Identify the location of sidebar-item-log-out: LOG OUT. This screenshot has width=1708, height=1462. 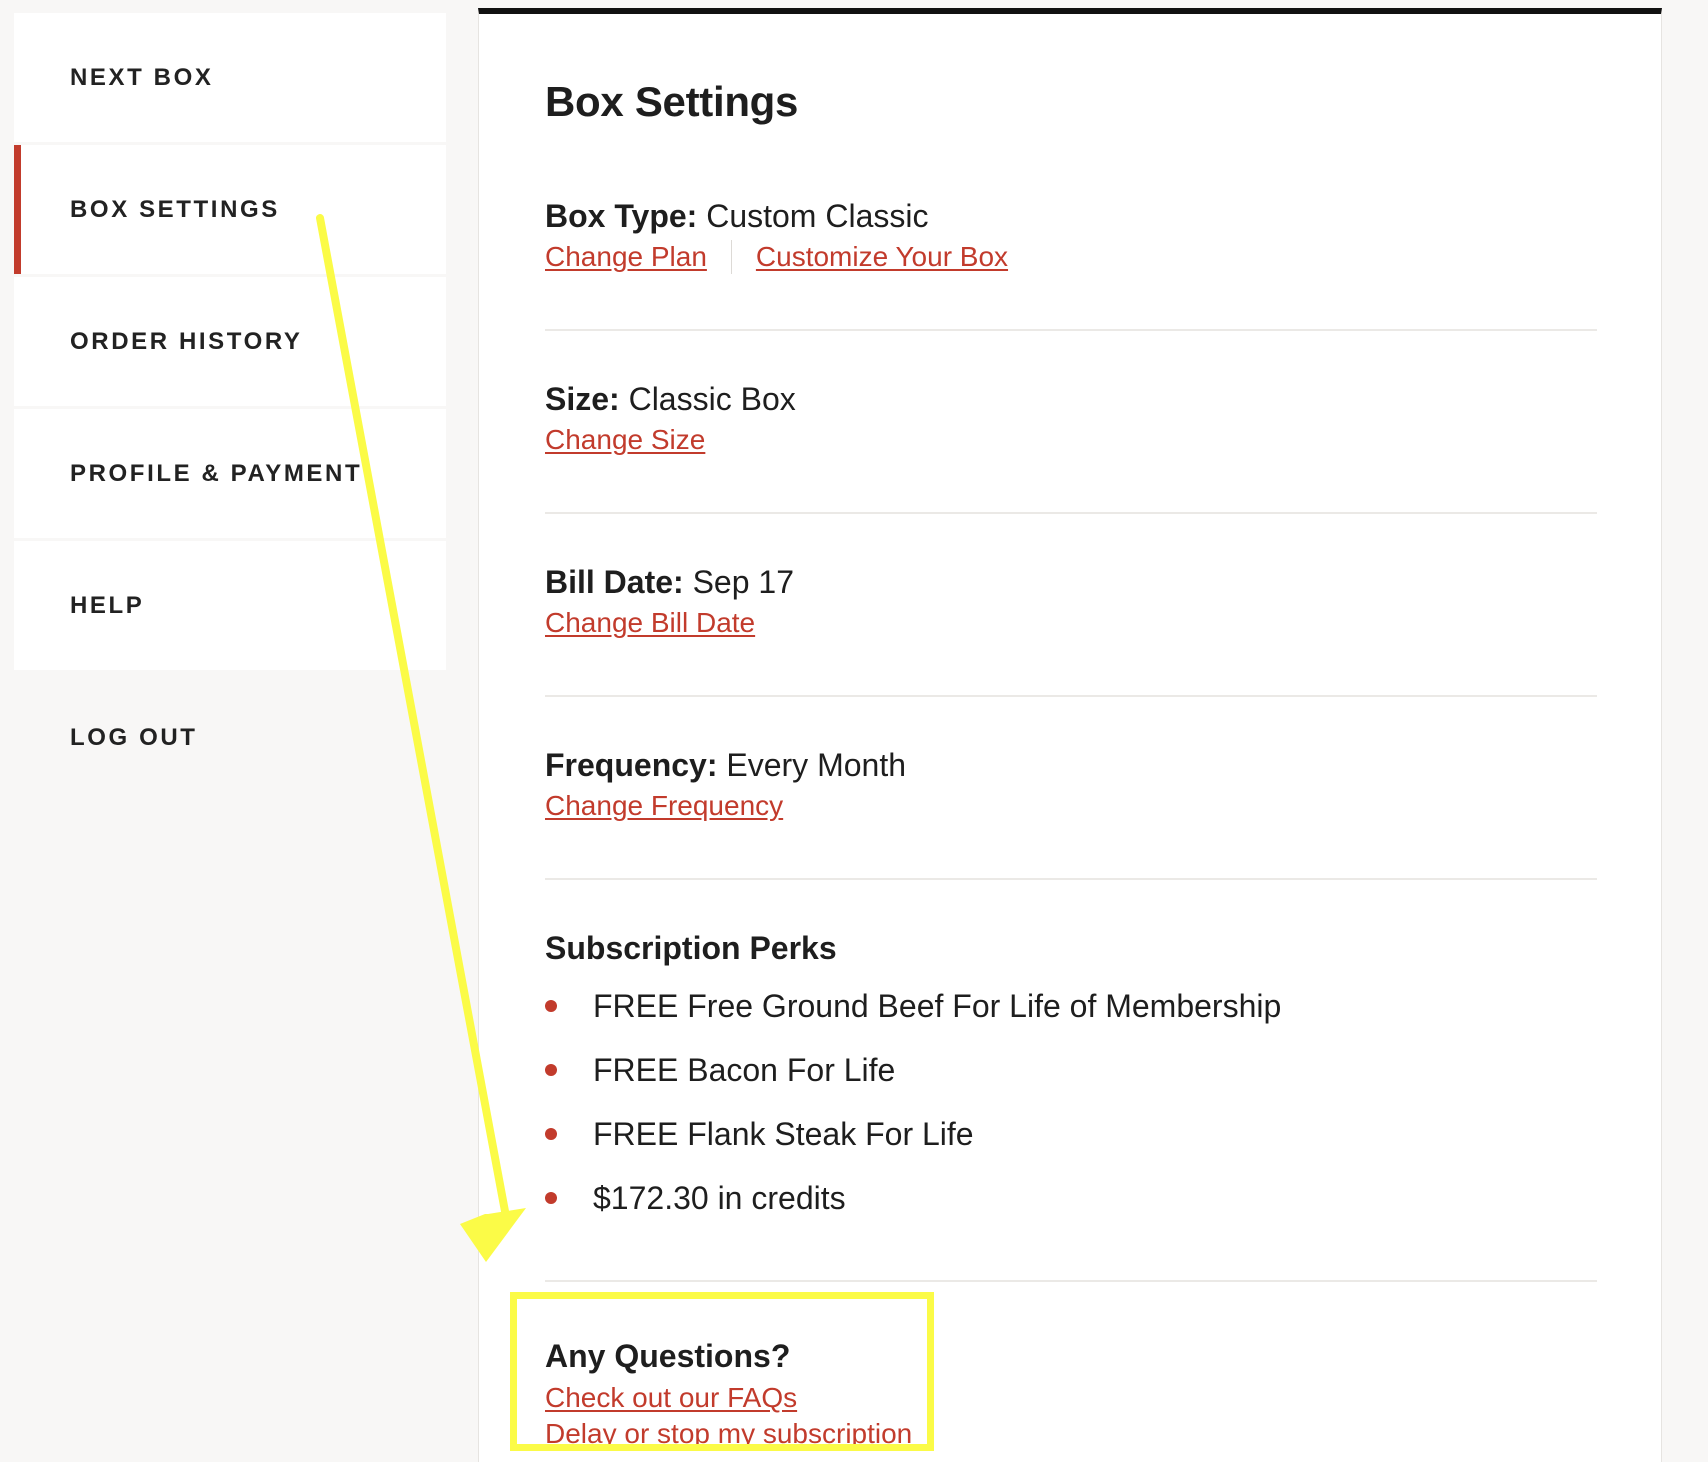
(230, 737).